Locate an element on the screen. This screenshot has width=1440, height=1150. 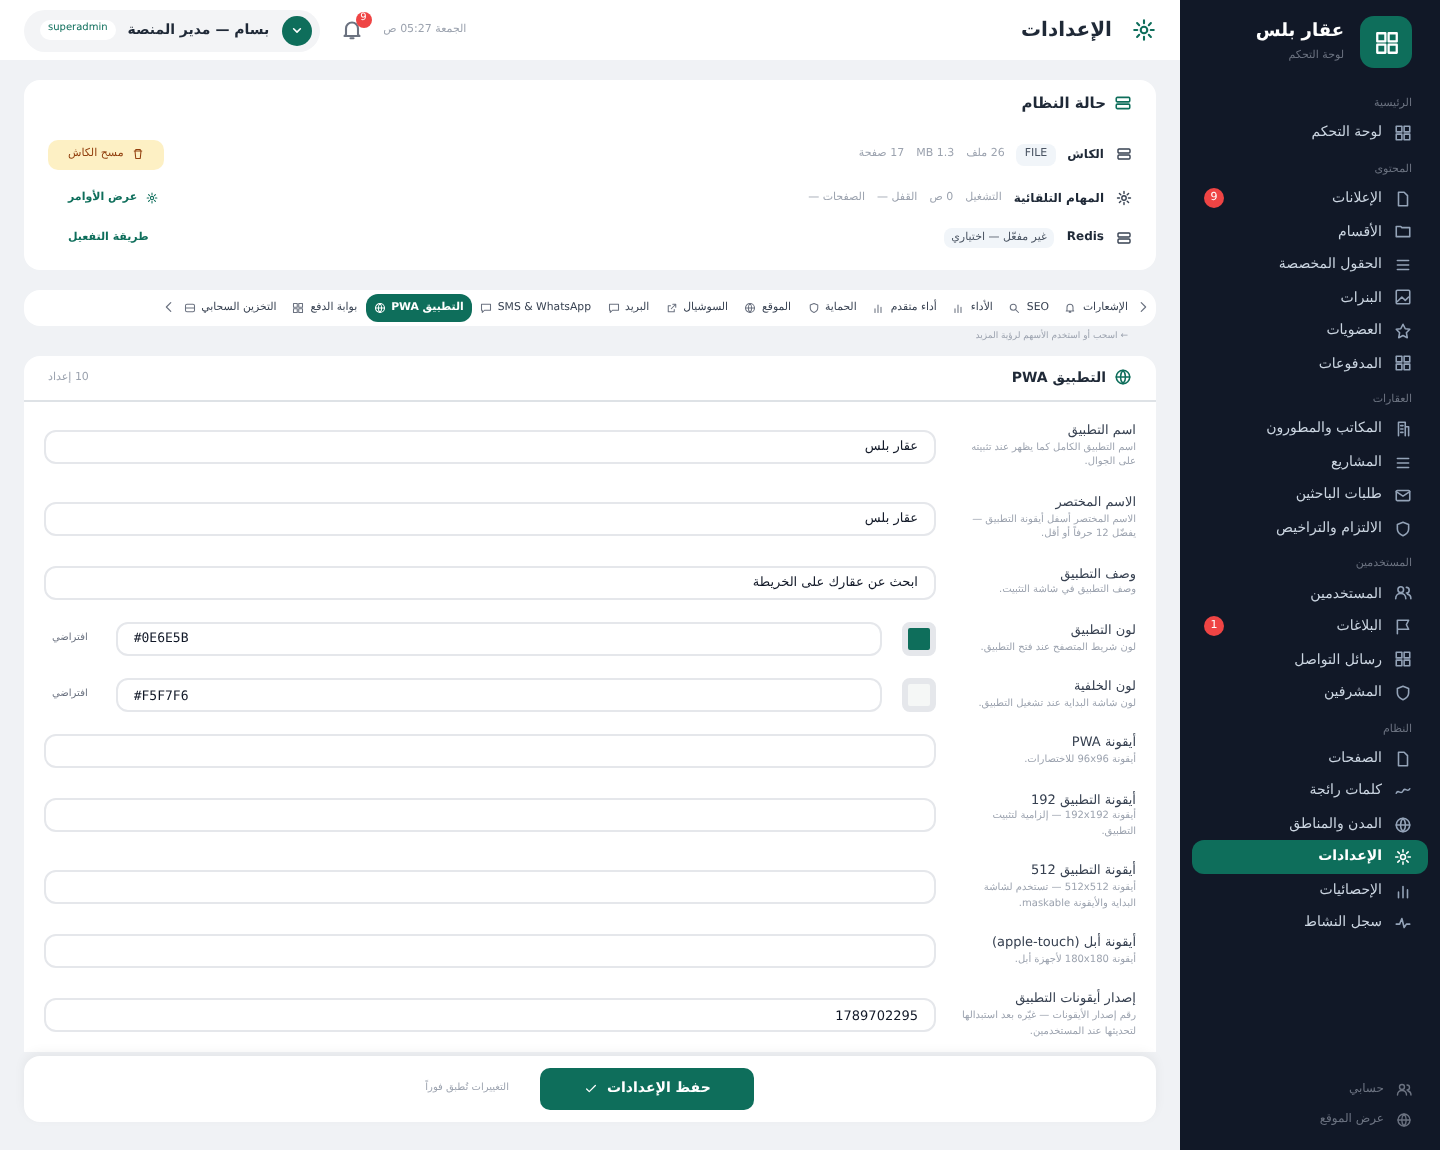
storage-icon is located at coordinates (189, 307).